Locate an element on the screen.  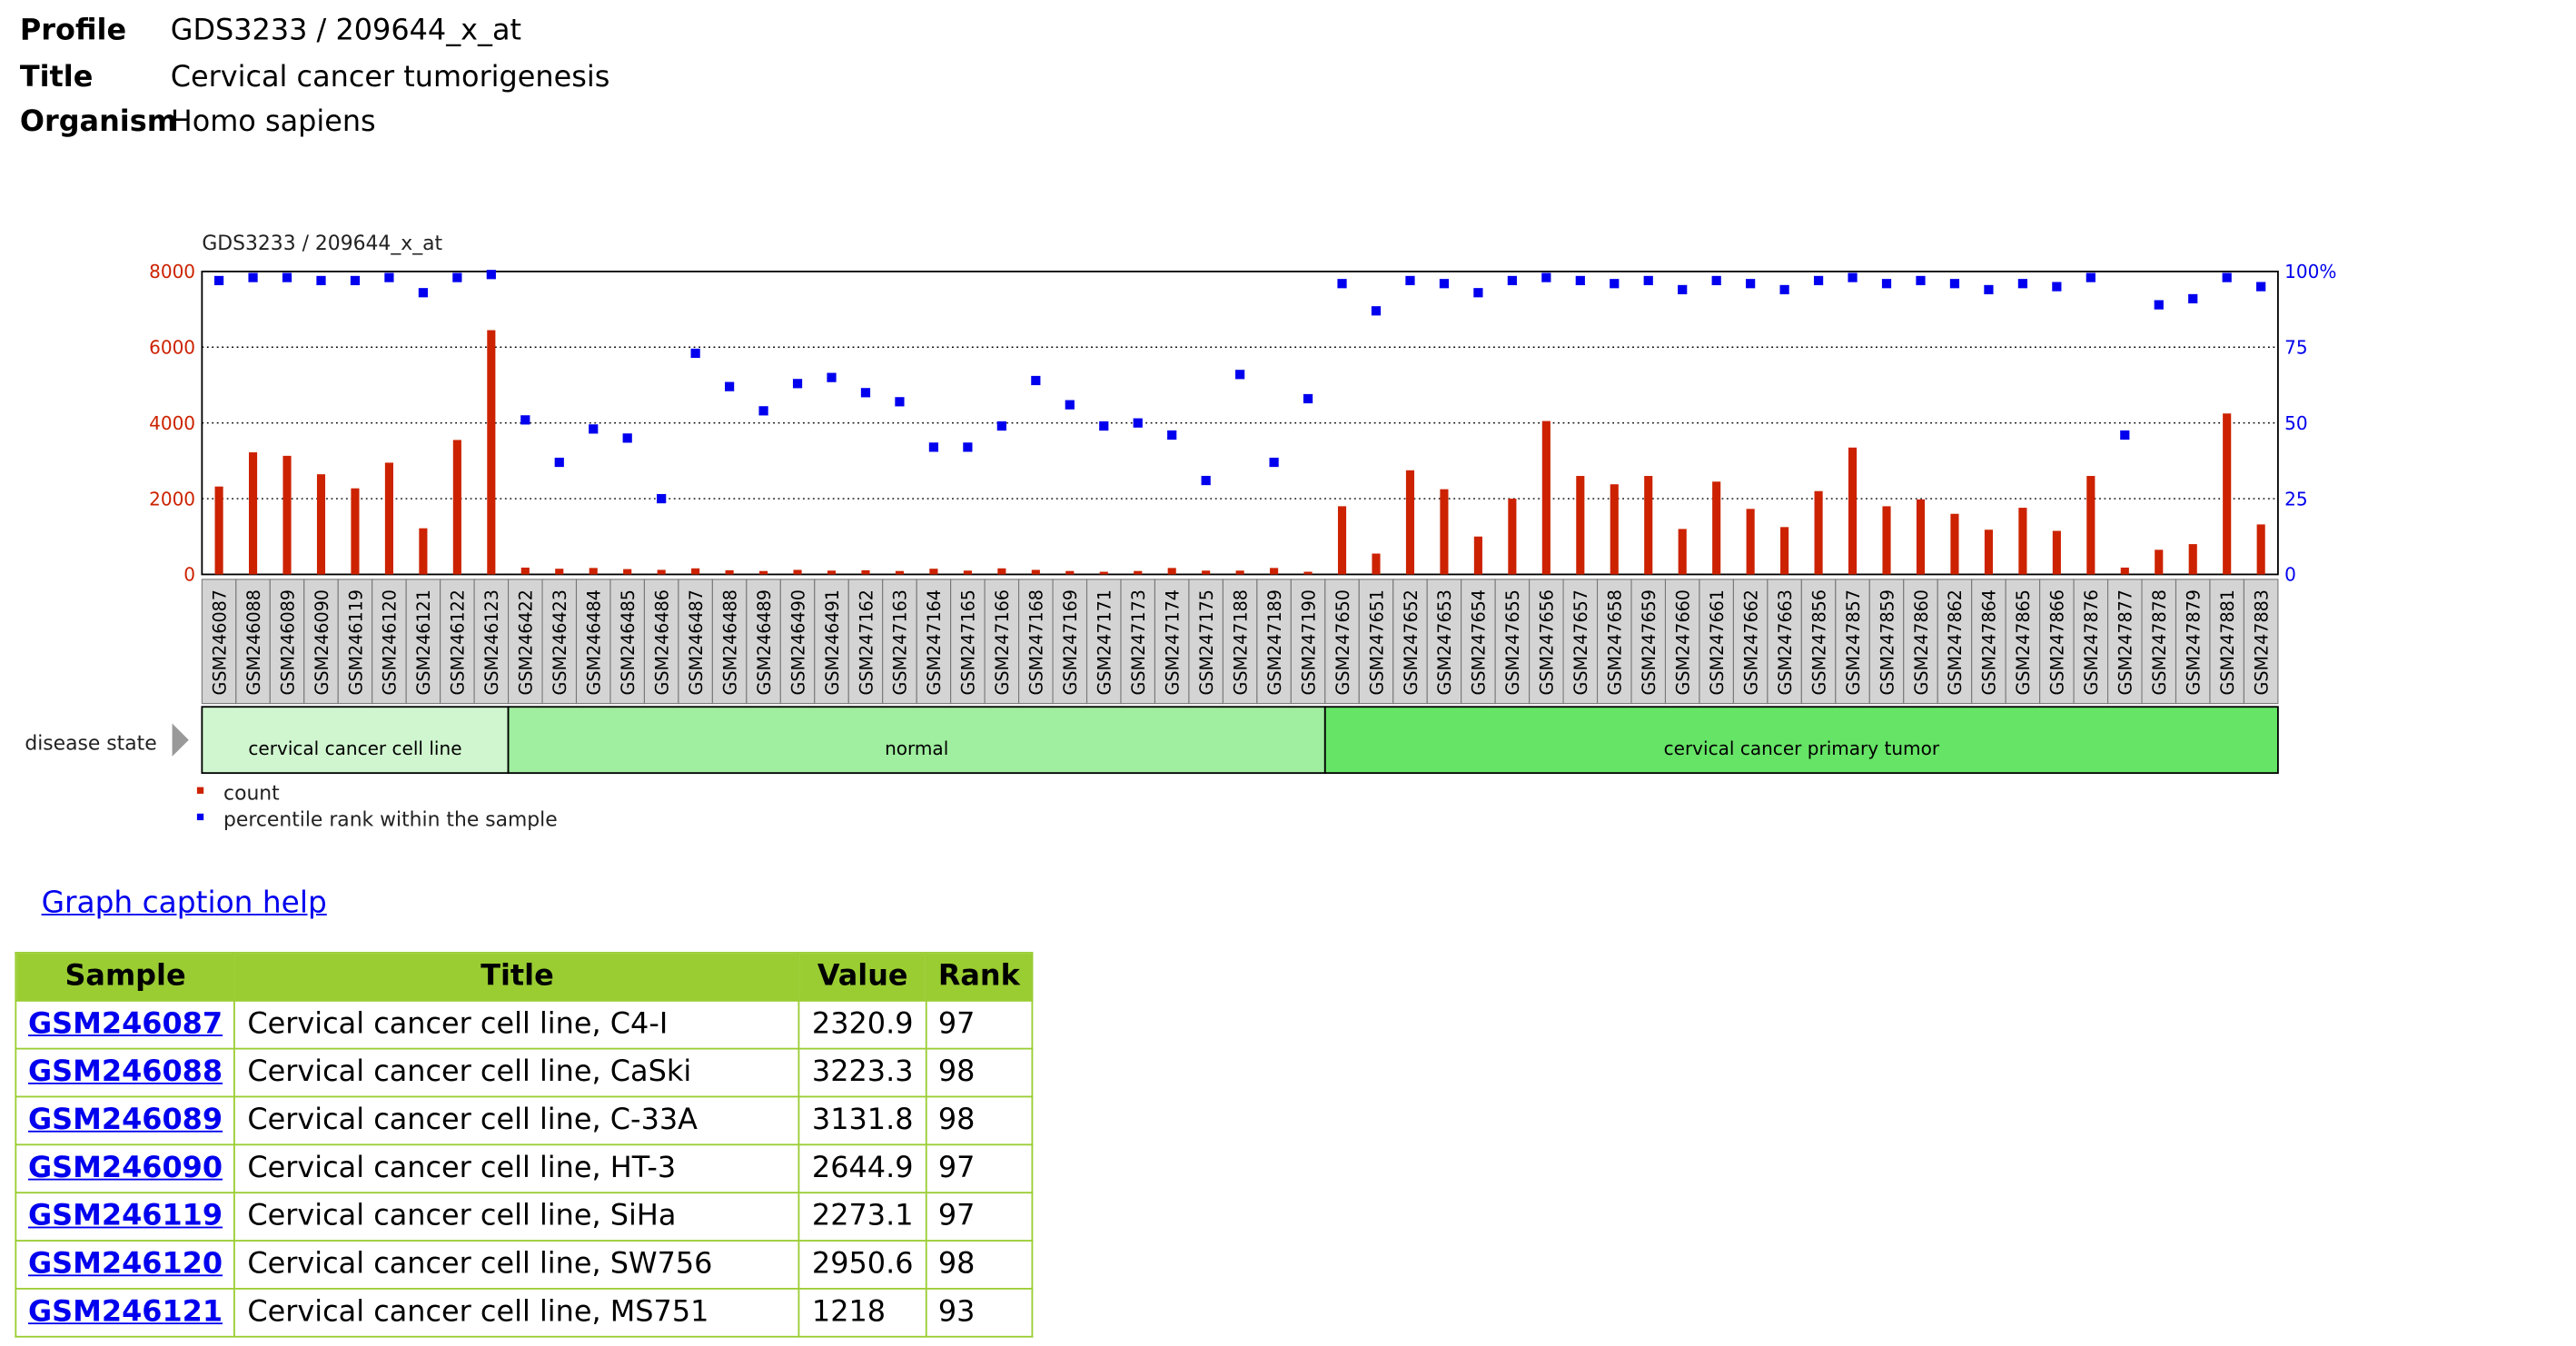
sample-tick-label: GSM246423 is located at coordinates (560, 642).